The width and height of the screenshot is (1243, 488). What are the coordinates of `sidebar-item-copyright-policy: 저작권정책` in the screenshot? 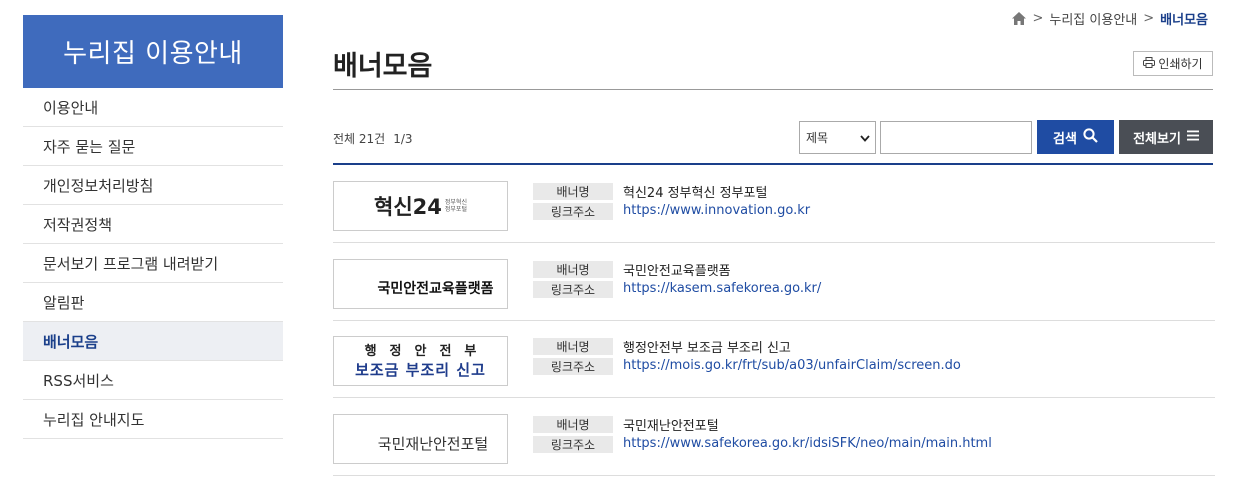 It's located at (153, 224).